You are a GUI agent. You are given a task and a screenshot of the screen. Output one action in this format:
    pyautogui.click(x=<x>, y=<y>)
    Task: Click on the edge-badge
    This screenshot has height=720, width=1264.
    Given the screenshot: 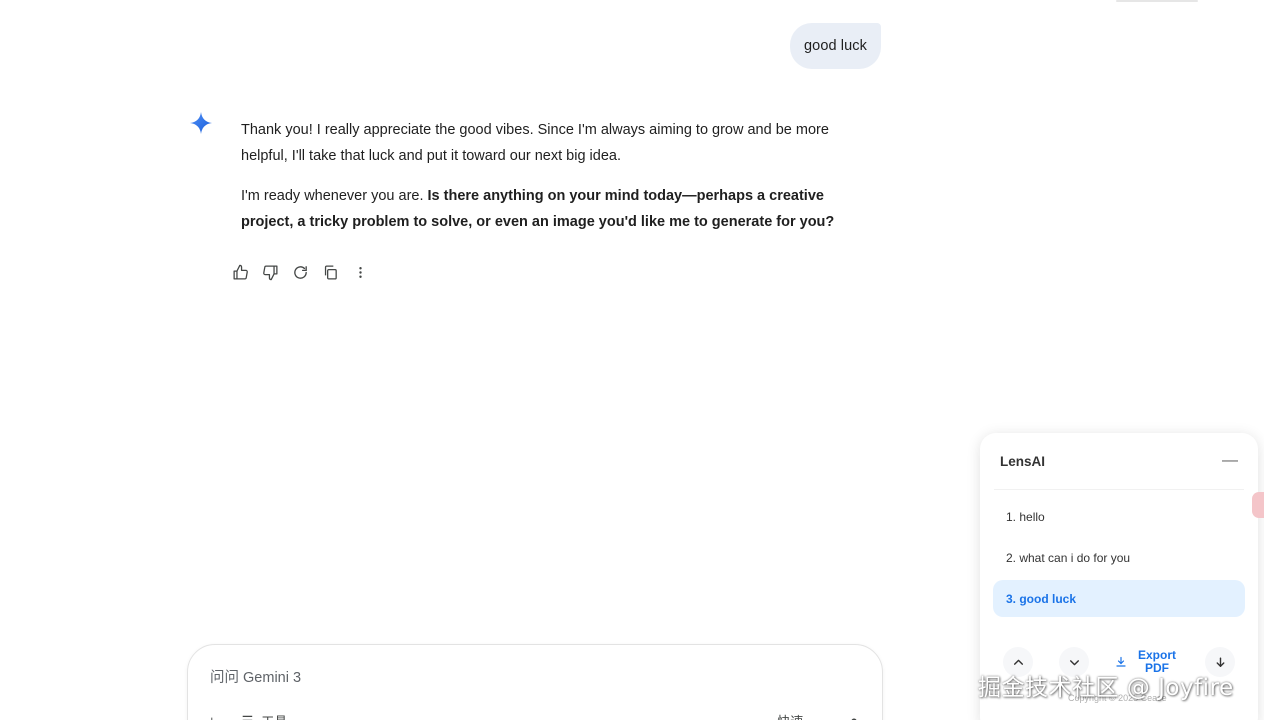 What is the action you would take?
    pyautogui.click(x=1258, y=505)
    